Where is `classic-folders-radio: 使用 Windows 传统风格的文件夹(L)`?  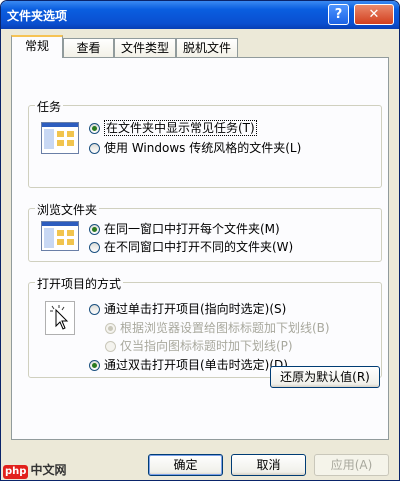
classic-folders-radio: 使用 Windows 传统风格的文件夹(L) is located at coordinates (195, 148).